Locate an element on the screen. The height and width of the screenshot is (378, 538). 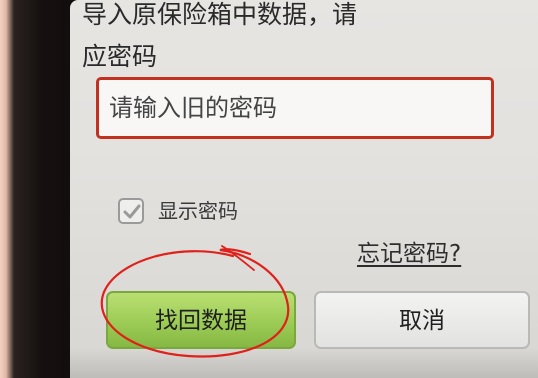
recover-data-button: 找回数据 is located at coordinates (201, 320).